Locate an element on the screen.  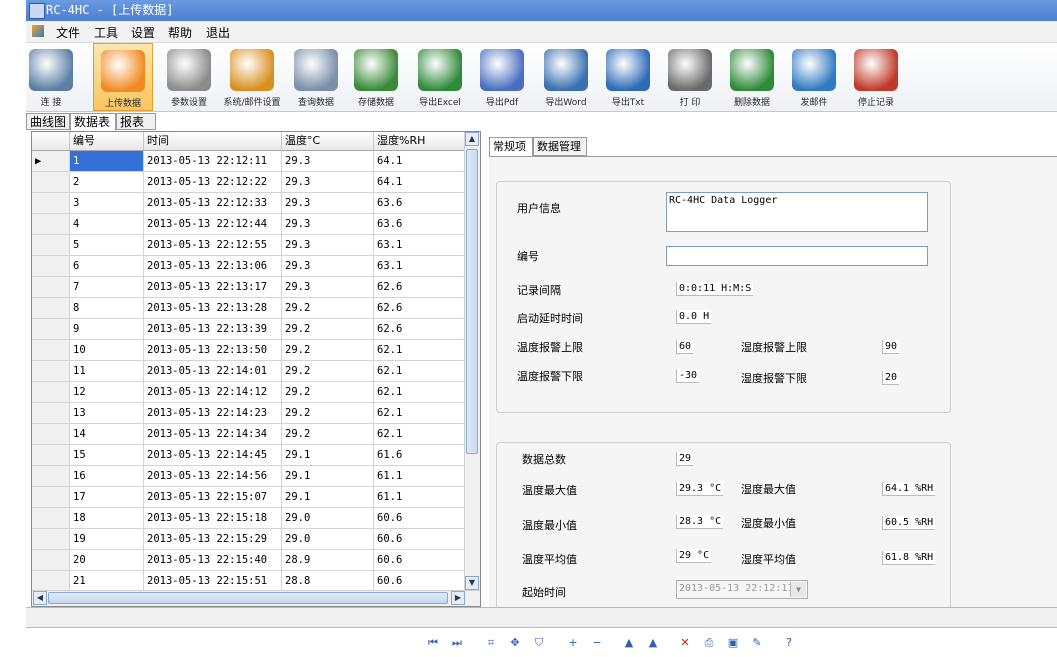
table-cell: 28.8 is located at coordinates (328, 581).